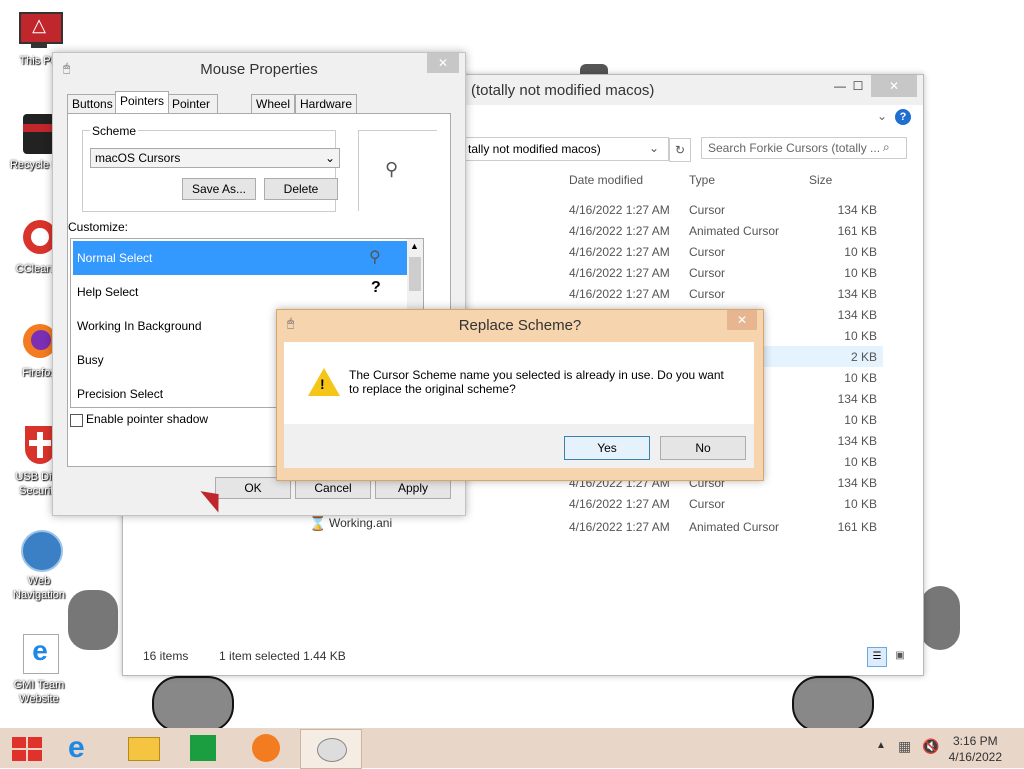  What do you see at coordinates (322, 384) in the screenshot?
I see `warning-exclamation: !` at bounding box center [322, 384].